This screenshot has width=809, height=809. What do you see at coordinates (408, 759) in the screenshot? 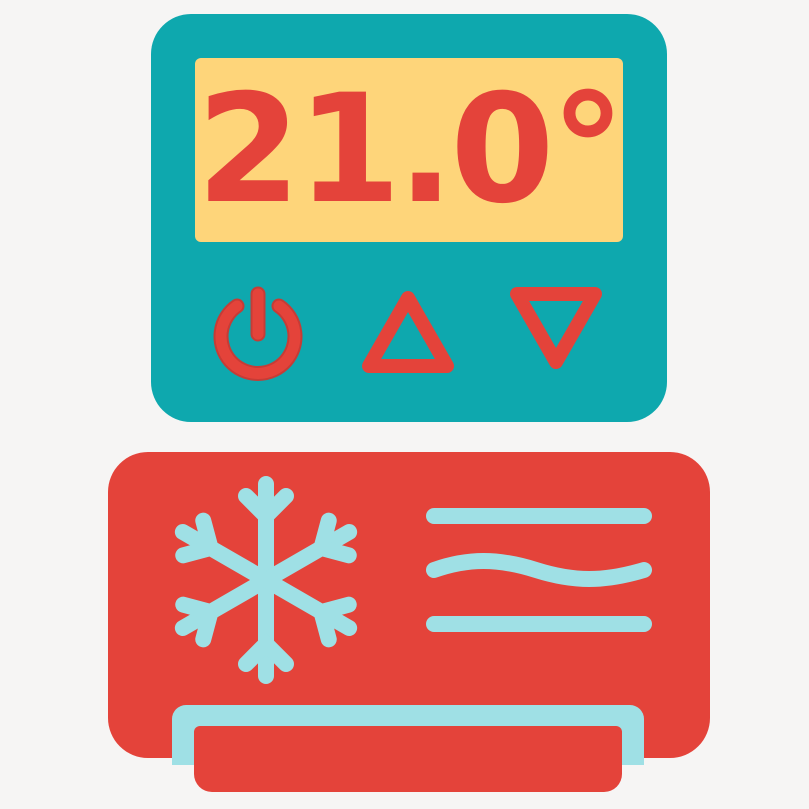
I see `air-outlet-vent` at bounding box center [408, 759].